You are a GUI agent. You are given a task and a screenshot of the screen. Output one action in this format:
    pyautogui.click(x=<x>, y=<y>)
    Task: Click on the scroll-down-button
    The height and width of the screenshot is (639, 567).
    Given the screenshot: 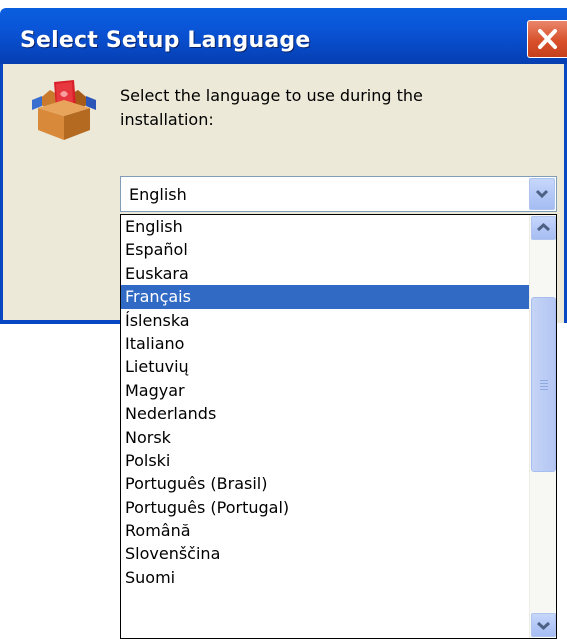 What is the action you would take?
    pyautogui.click(x=543, y=625)
    